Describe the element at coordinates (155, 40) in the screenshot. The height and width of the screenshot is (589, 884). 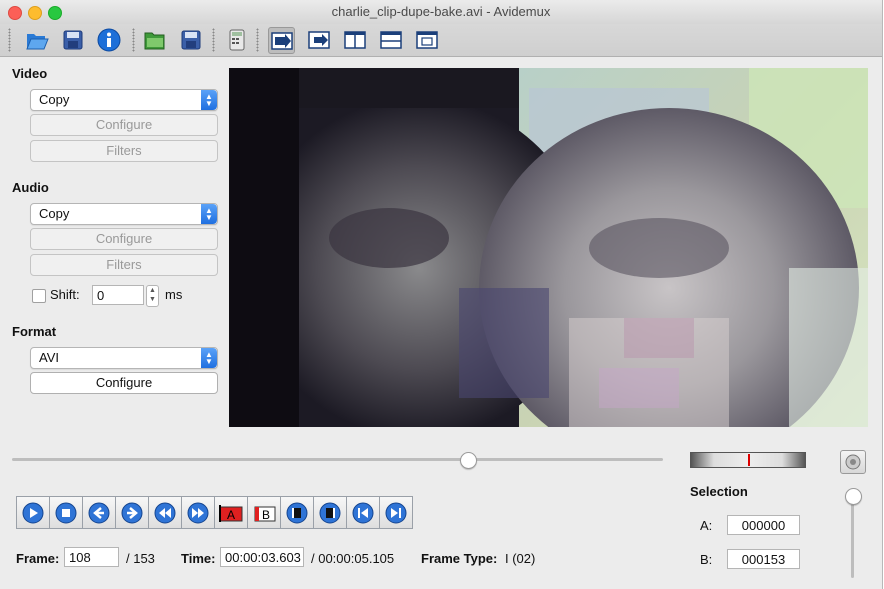
I see `open-folder-icon` at that location.